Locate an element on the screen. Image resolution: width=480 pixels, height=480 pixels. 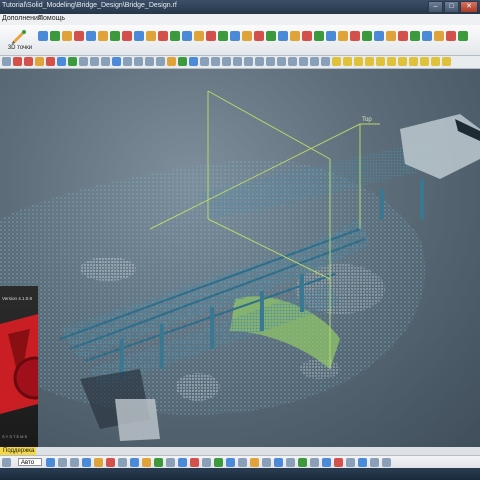
rotate-icon is located at coordinates (28, 61).